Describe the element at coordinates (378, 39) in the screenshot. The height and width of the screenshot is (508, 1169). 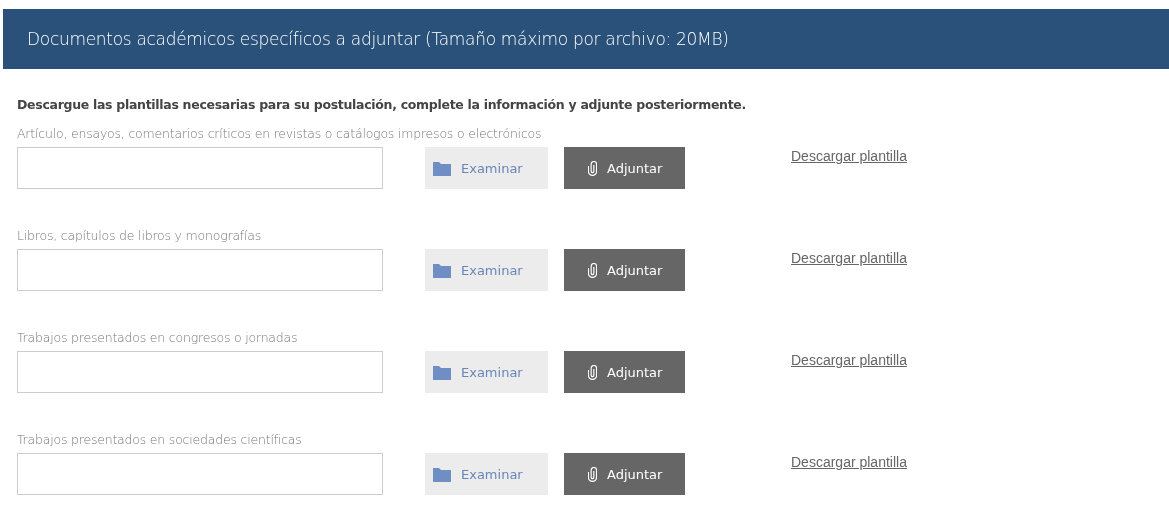
I see `section-title: Documentos académicos específicos a adjuntar (Tamaño máximo por archivo: 20MB)` at that location.